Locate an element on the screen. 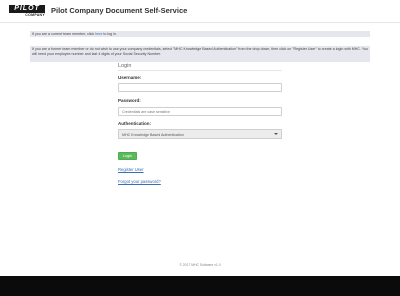 The height and width of the screenshot is (296, 400). register-user-link: Register User is located at coordinates (131, 169).